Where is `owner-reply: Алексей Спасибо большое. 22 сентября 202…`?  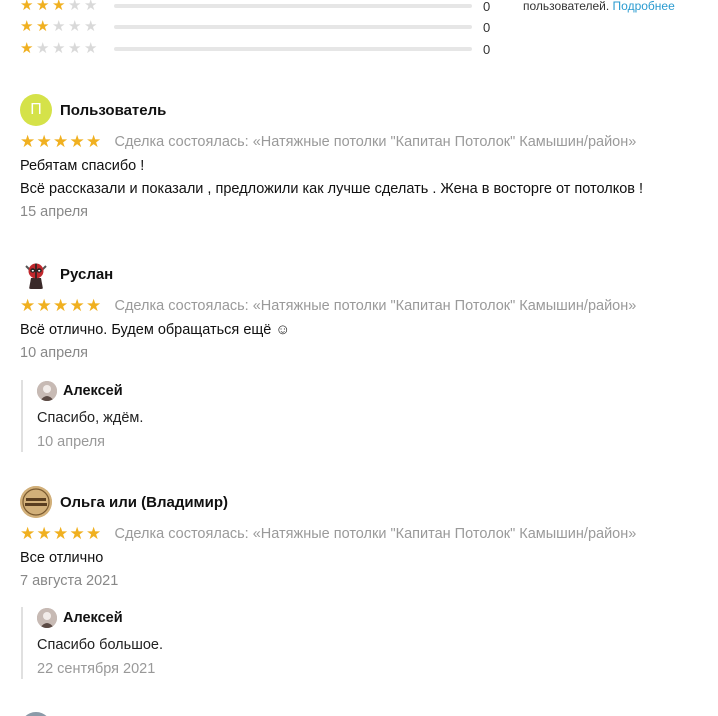
owner-reply: Алексей Спасибо большое. 22 сентября 202… is located at coordinates (221, 643).